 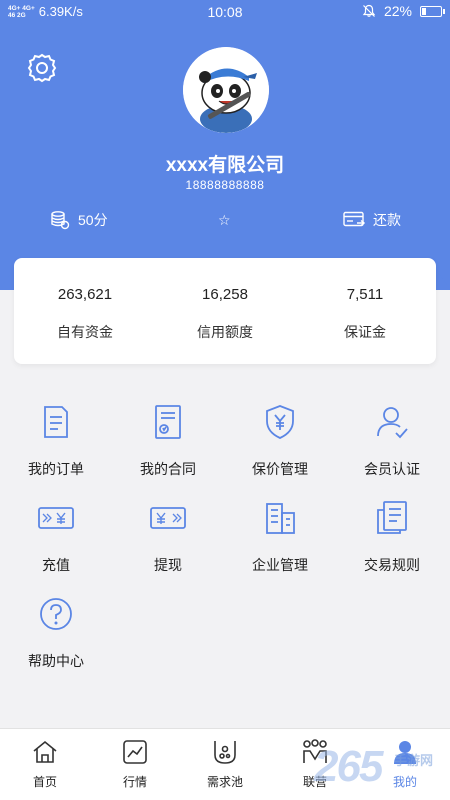 What do you see at coordinates (280, 444) in the screenshot?
I see `menu-price-protect: 保价管理` at bounding box center [280, 444].